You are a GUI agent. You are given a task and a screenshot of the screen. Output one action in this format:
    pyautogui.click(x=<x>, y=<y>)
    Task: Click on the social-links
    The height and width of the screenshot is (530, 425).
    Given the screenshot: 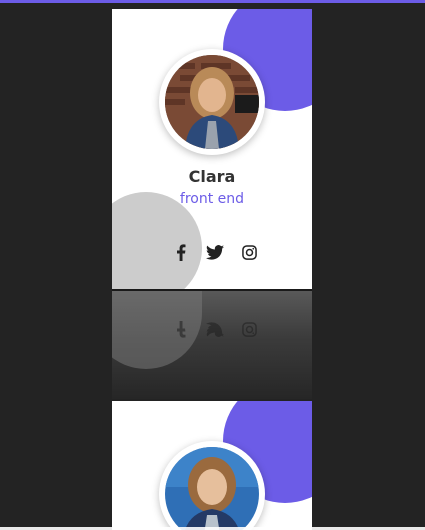 What is the action you would take?
    pyautogui.click(x=215, y=252)
    